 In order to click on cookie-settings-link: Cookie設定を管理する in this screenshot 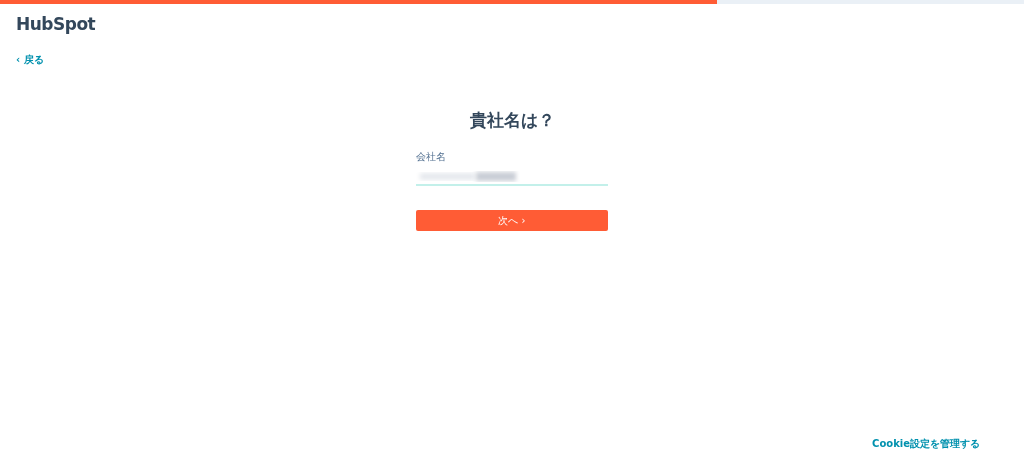, I will do `click(926, 443)`.